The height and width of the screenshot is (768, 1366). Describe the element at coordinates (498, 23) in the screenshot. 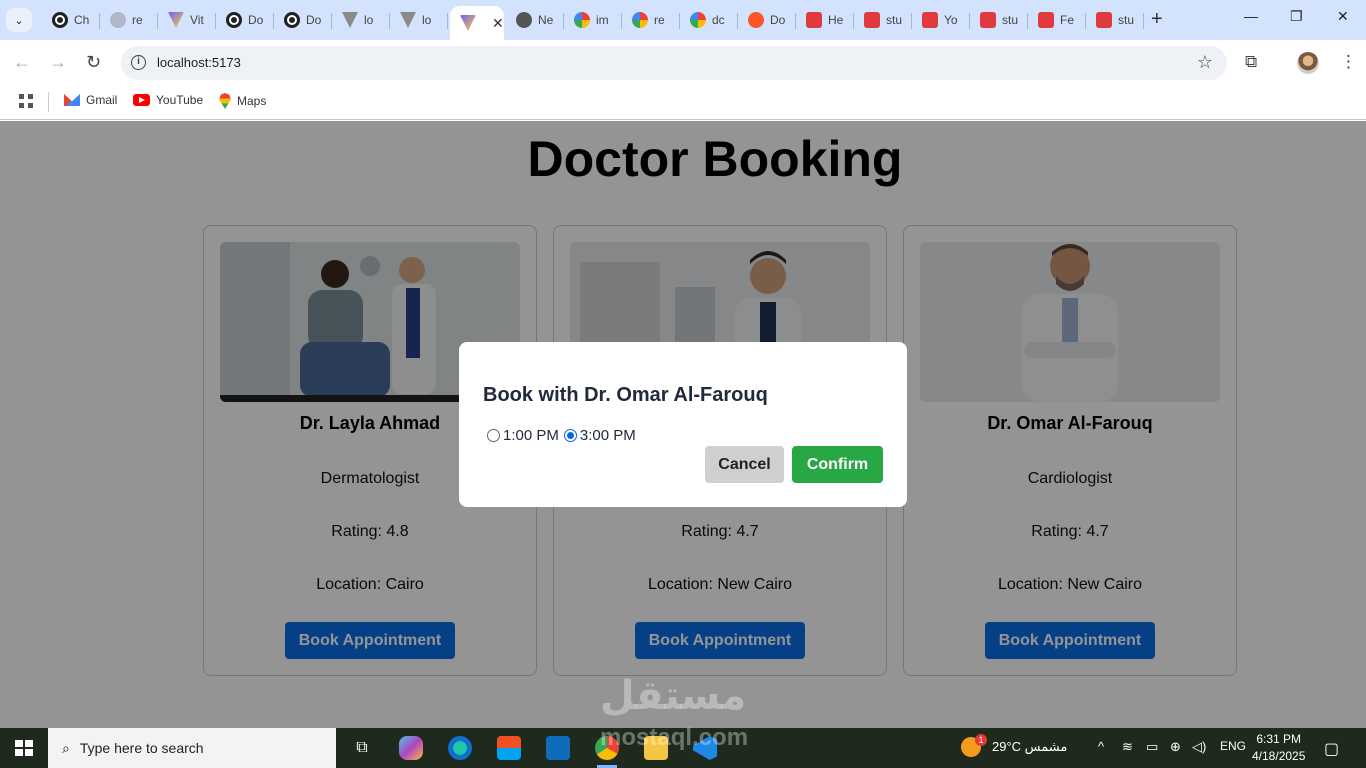

I see `close-icon: ✕` at that location.